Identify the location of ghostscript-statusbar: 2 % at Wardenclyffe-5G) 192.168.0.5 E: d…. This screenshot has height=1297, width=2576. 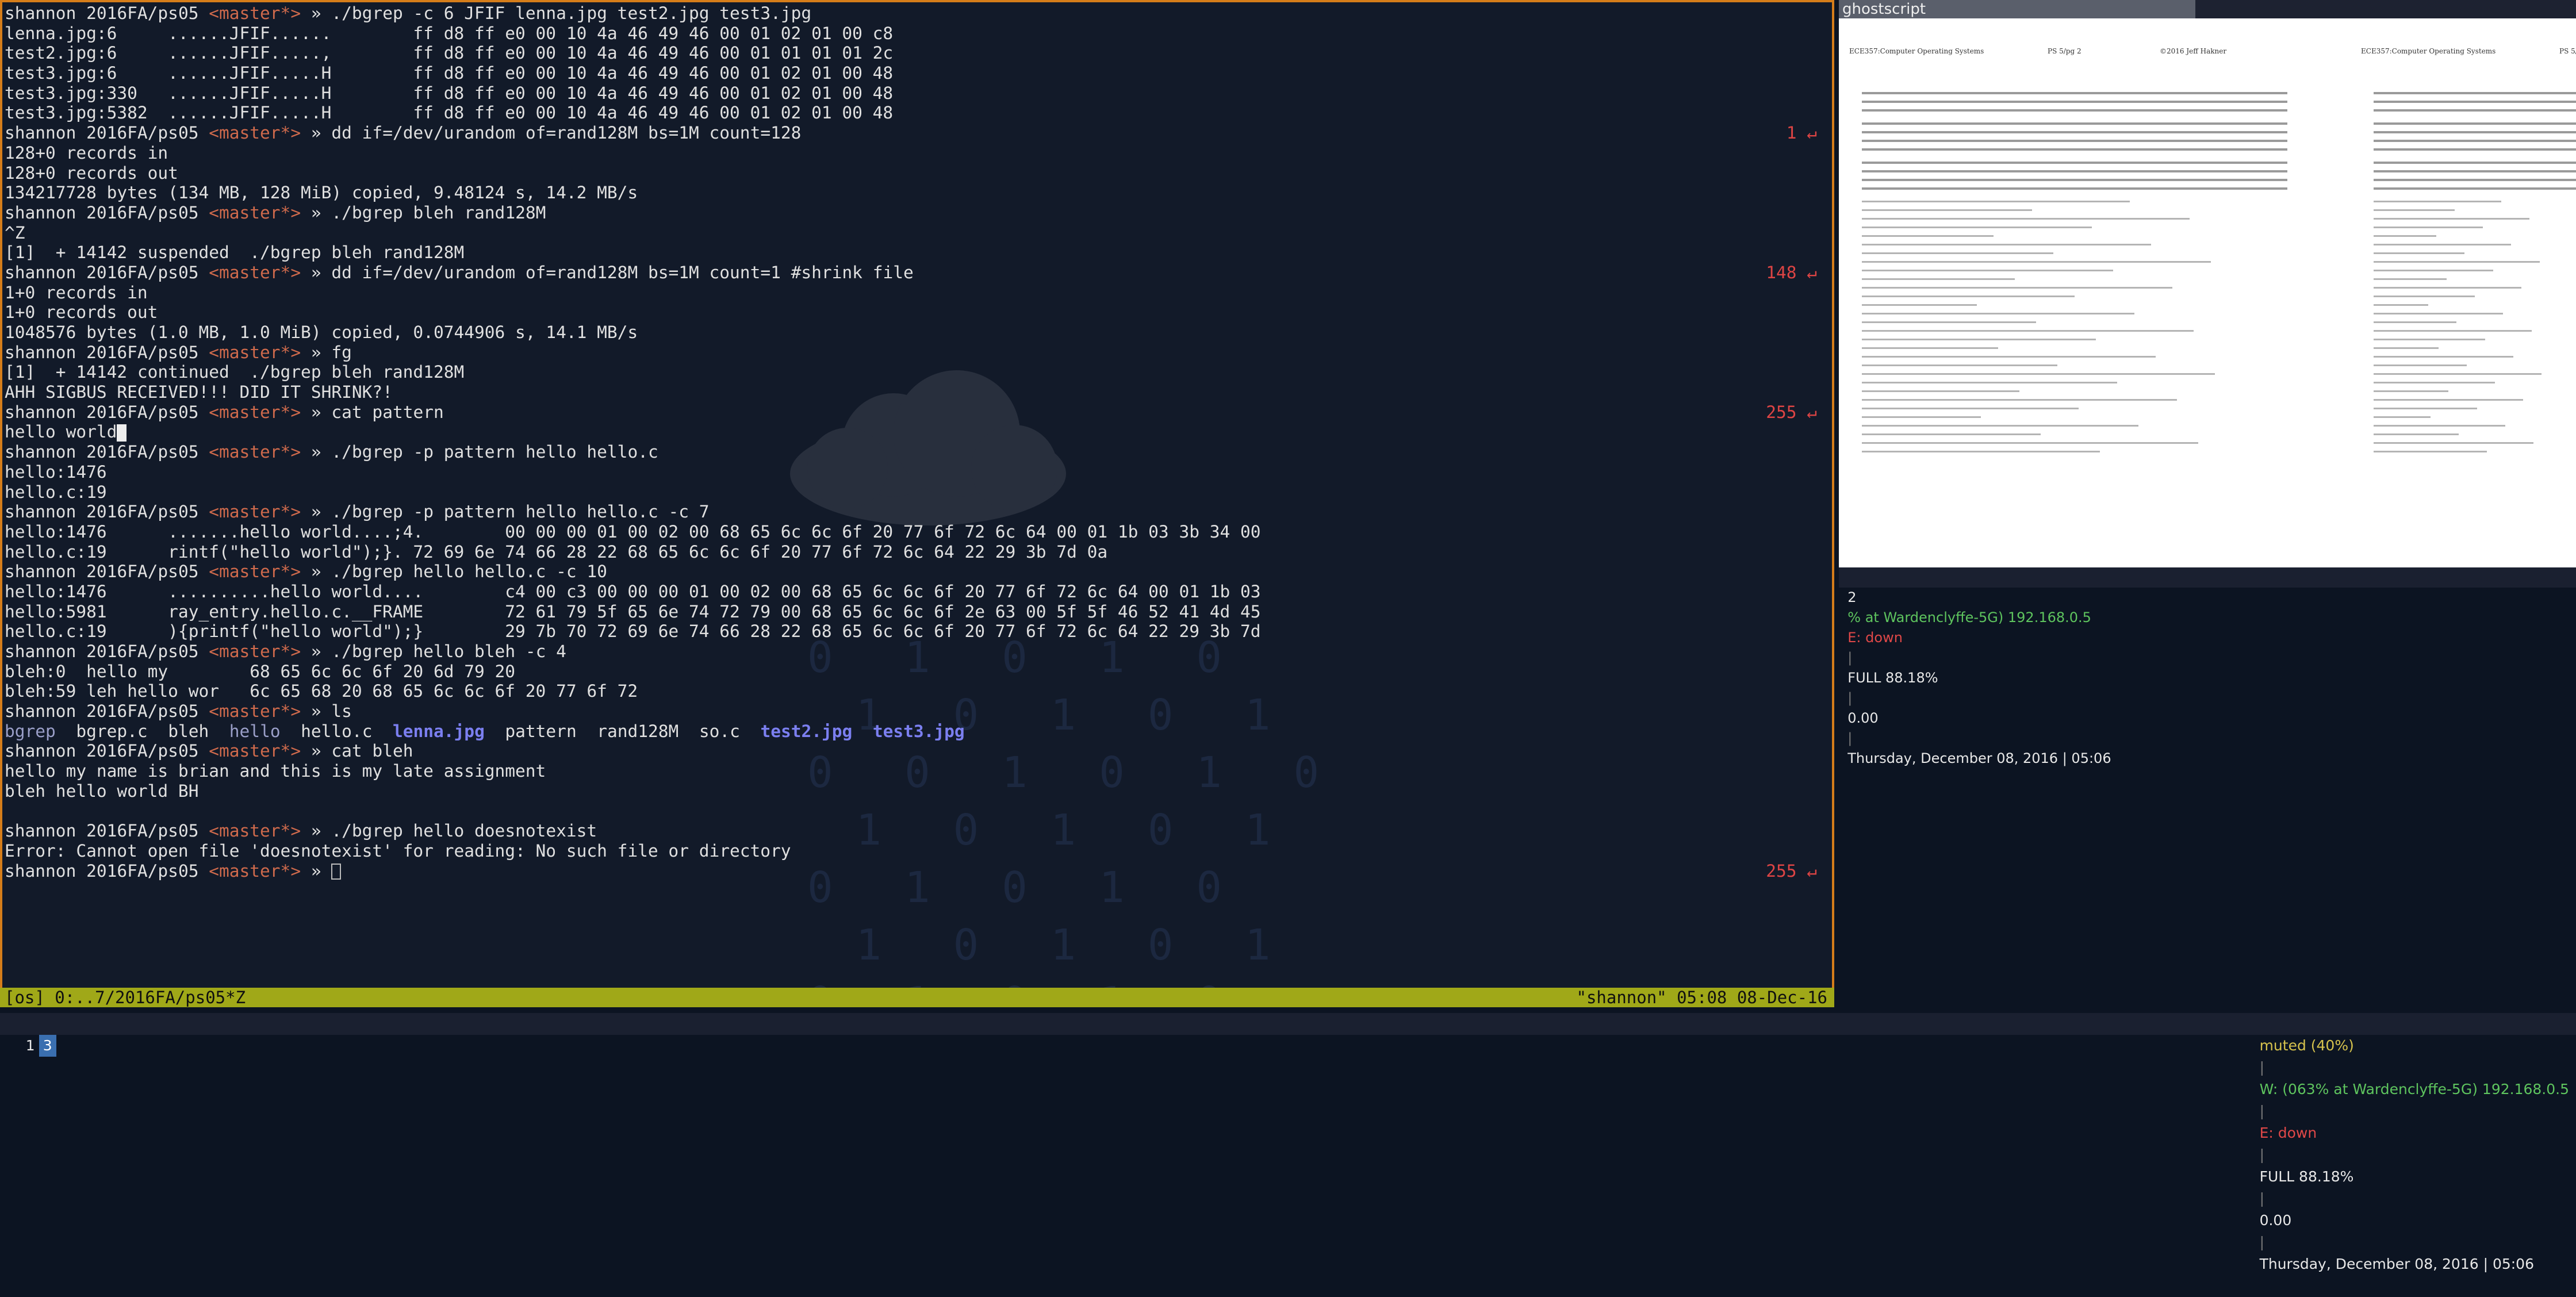
(2207, 666).